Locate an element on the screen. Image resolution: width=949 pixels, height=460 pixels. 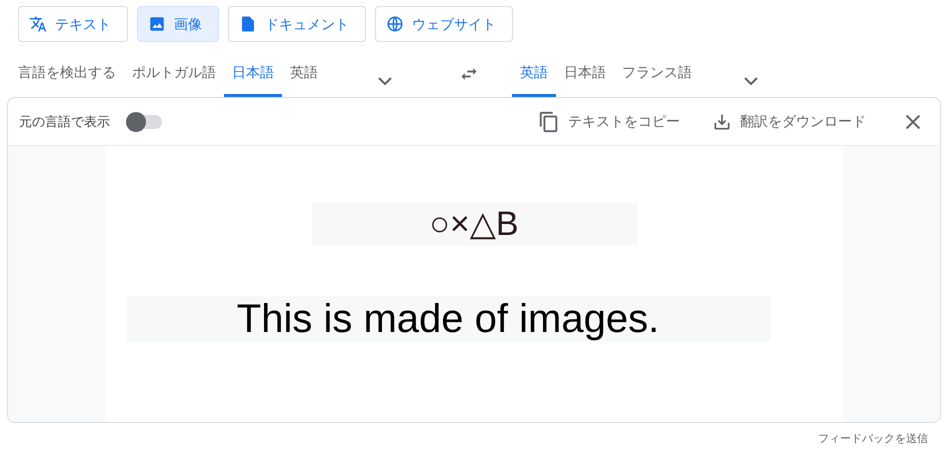
download-translation-button: 翻訳をダウンロード is located at coordinates (789, 121).